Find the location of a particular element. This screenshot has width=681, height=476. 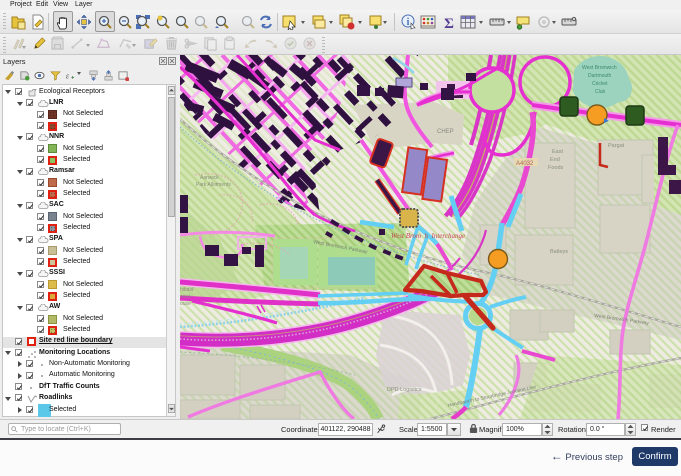

svg-text: hibald is located at coordinates (187, 290).